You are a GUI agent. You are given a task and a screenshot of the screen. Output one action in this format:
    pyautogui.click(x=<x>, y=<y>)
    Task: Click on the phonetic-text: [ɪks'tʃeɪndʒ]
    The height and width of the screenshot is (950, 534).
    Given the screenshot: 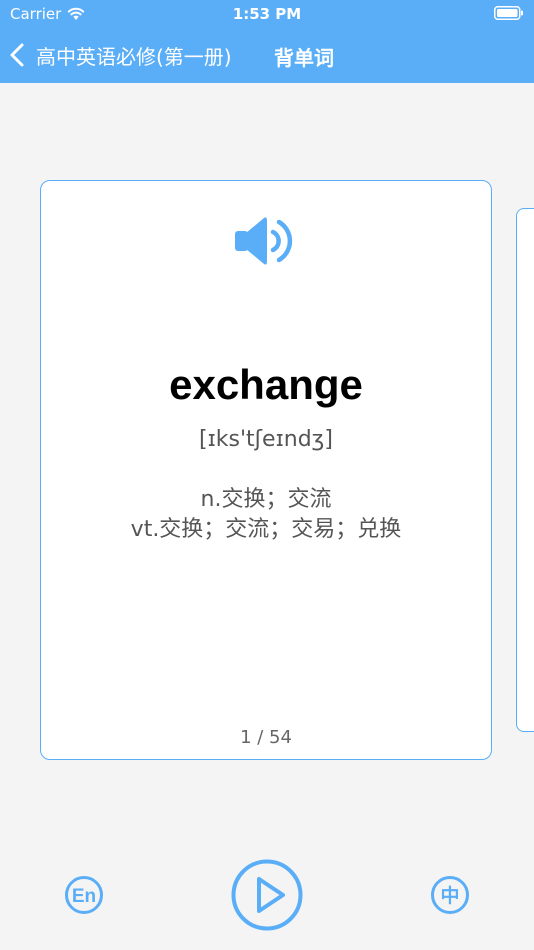 What is the action you would take?
    pyautogui.click(x=266, y=439)
    